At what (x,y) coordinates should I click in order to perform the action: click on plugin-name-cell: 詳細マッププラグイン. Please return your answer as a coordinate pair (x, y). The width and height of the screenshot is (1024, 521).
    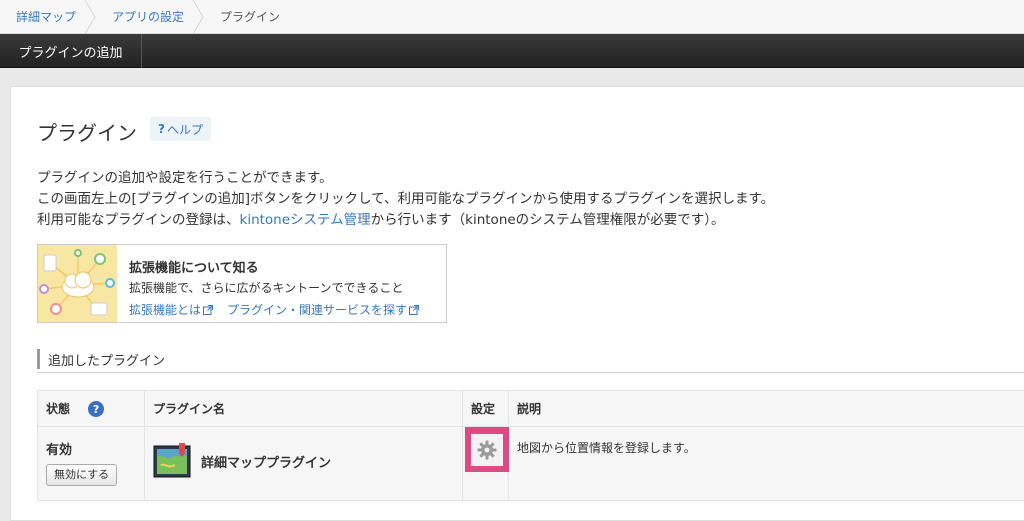
    Looking at the image, I should click on (303, 463).